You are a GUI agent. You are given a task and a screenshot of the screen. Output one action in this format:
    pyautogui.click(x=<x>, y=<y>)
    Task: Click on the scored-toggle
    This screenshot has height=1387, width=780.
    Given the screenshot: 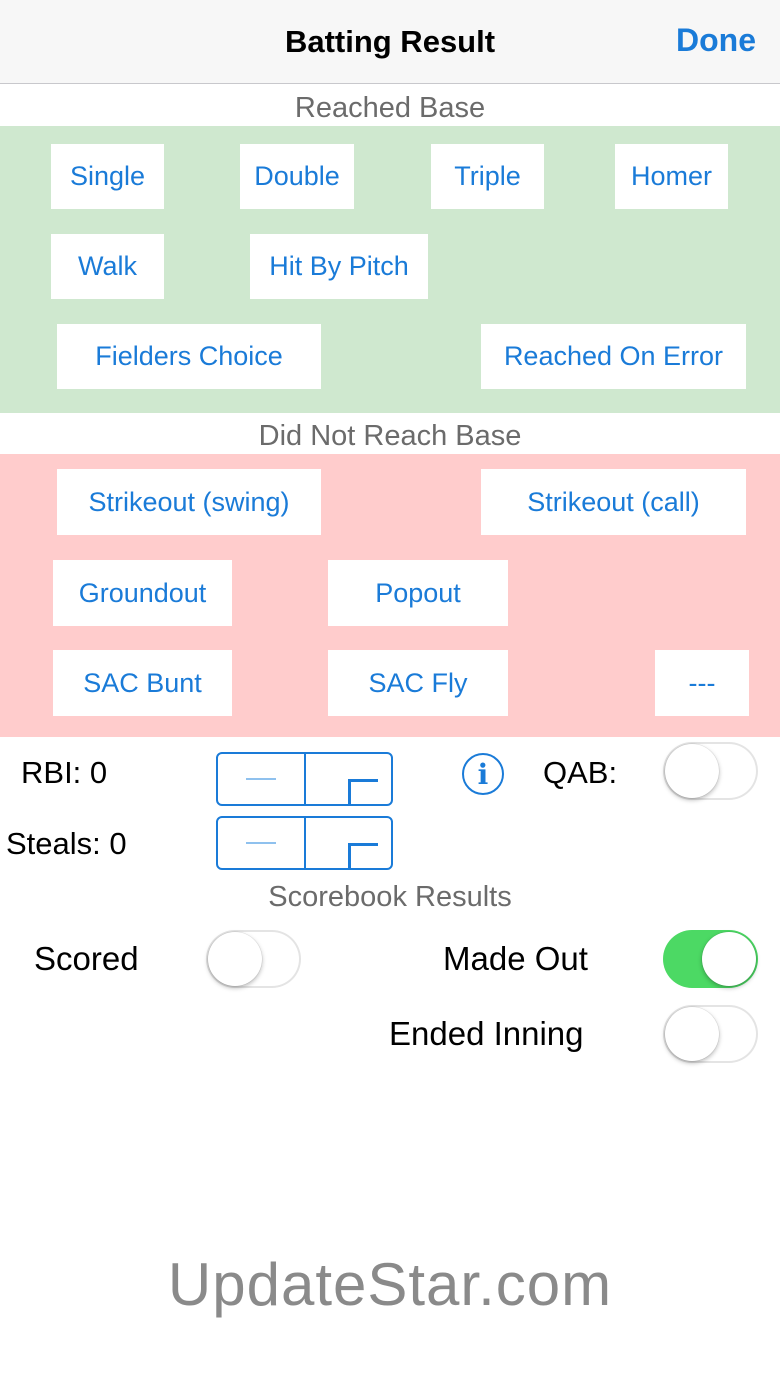 What is the action you would take?
    pyautogui.click(x=253, y=959)
    